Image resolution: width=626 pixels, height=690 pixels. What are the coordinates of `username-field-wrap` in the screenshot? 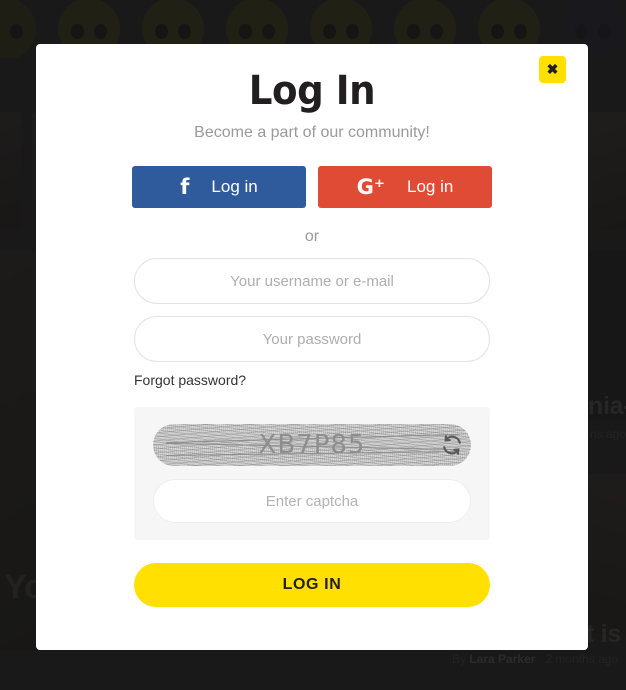 It's located at (312, 281).